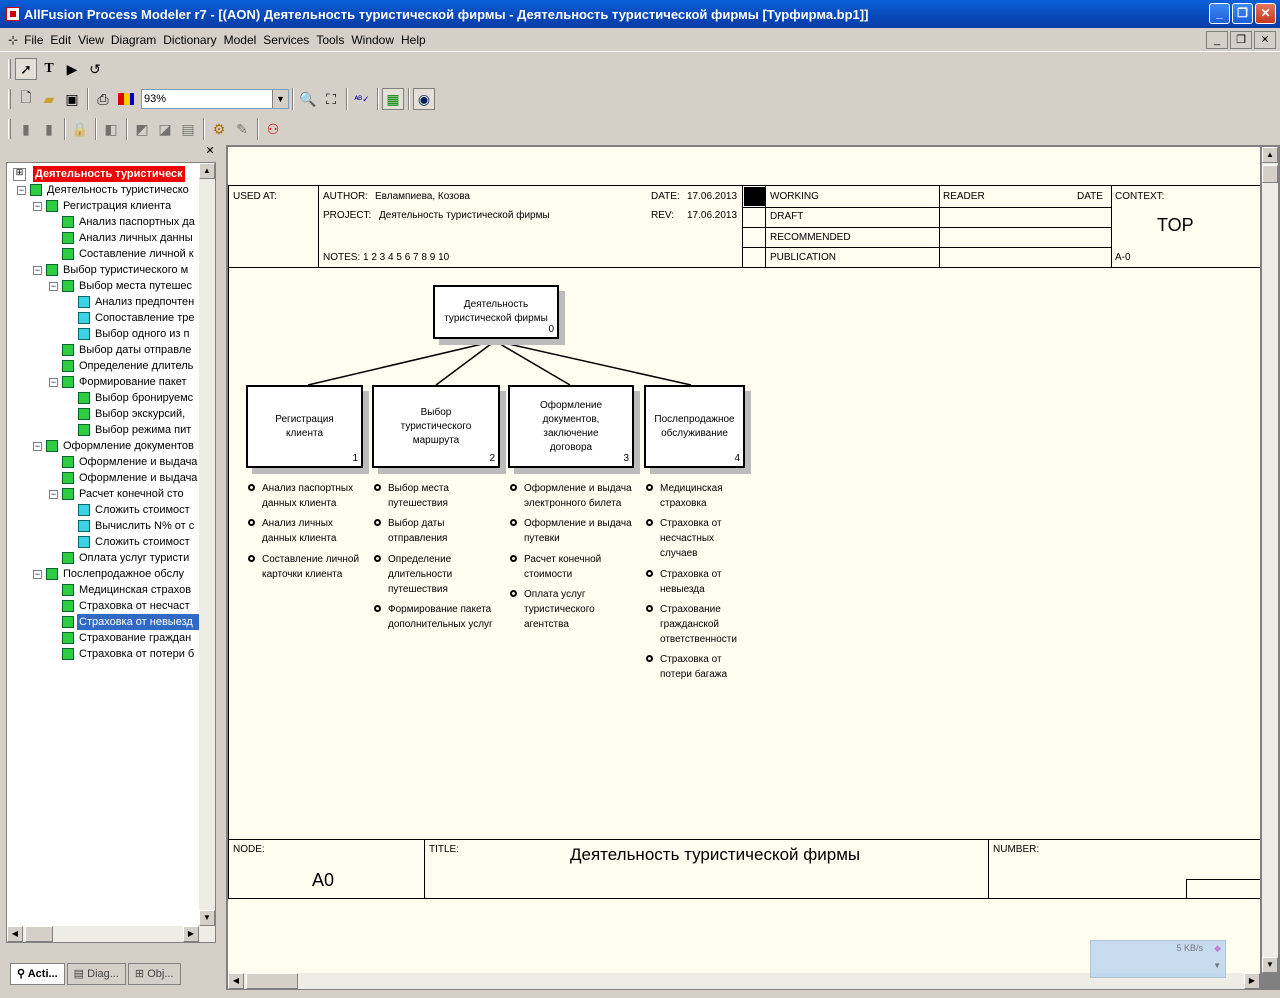 Image resolution: width=1280 pixels, height=998 pixels. What do you see at coordinates (103, 334) in the screenshot?
I see `tree-item: Выбор одного из п` at bounding box center [103, 334].